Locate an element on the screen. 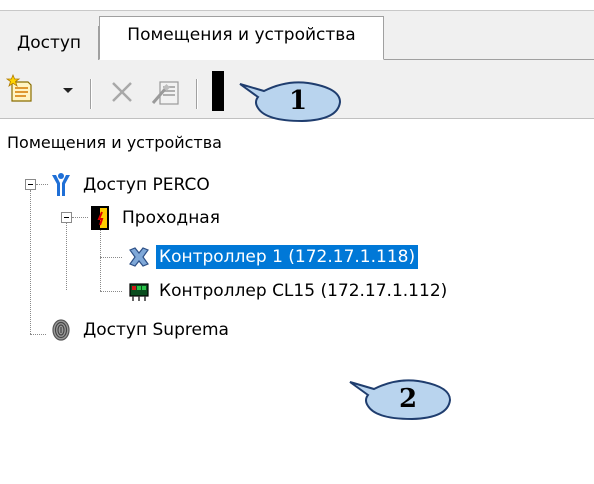 The image size is (594, 484). tree-item: Контроллер CL15 (172.17.1.112) is located at coordinates (288, 291).